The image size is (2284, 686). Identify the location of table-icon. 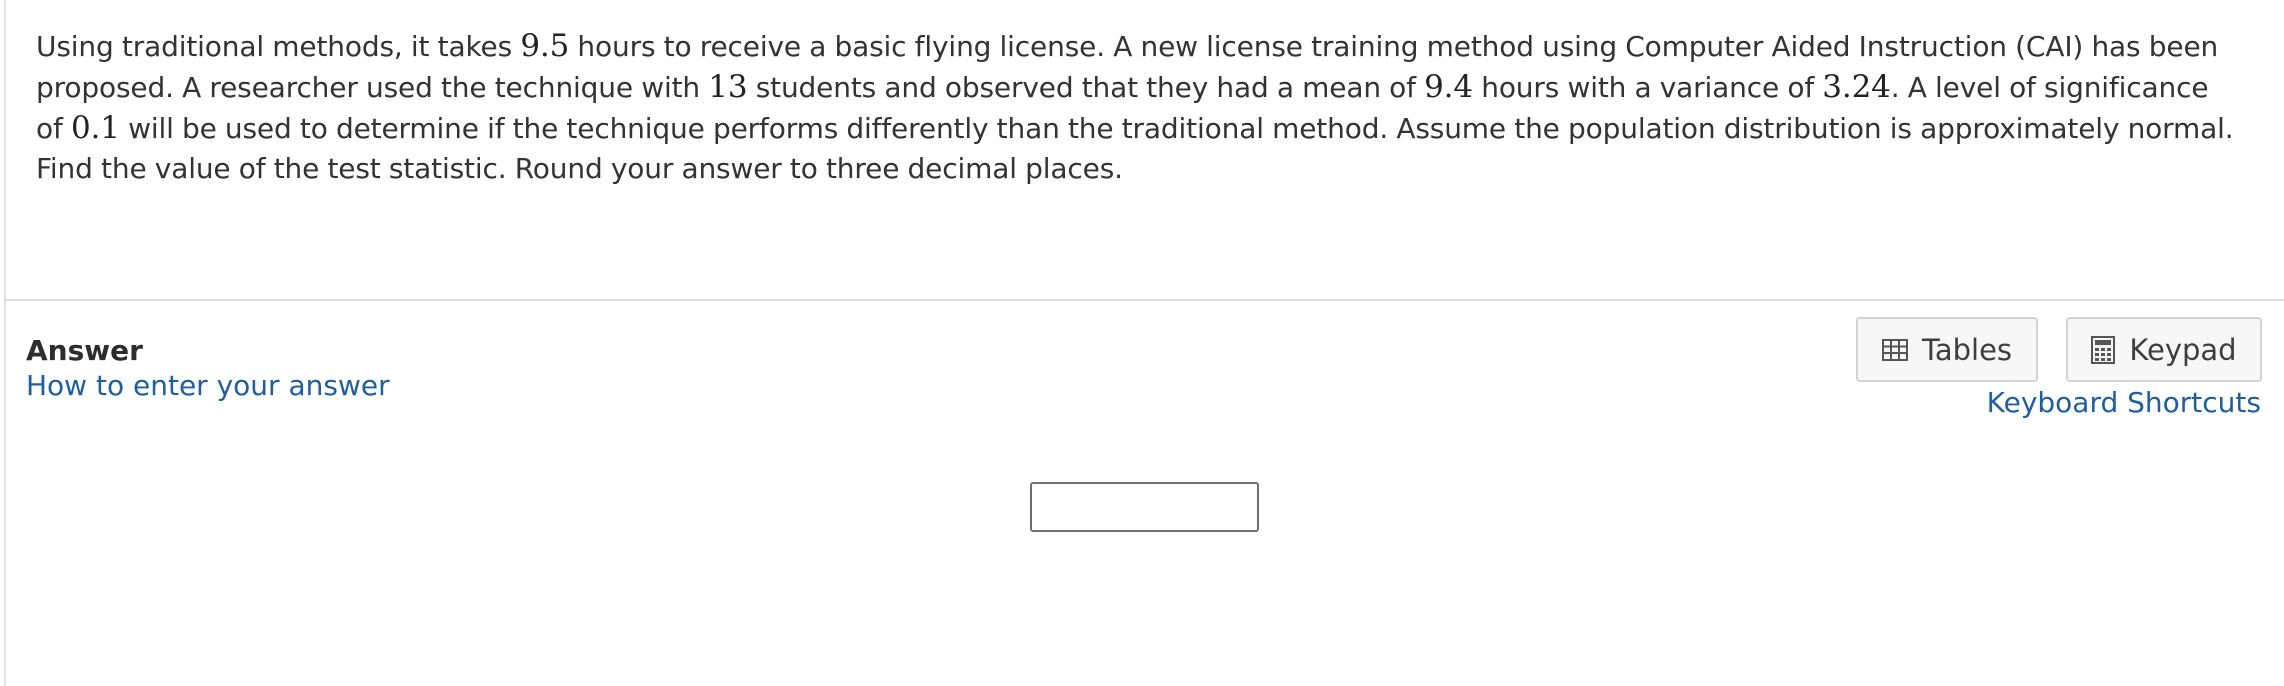
(1894, 349).